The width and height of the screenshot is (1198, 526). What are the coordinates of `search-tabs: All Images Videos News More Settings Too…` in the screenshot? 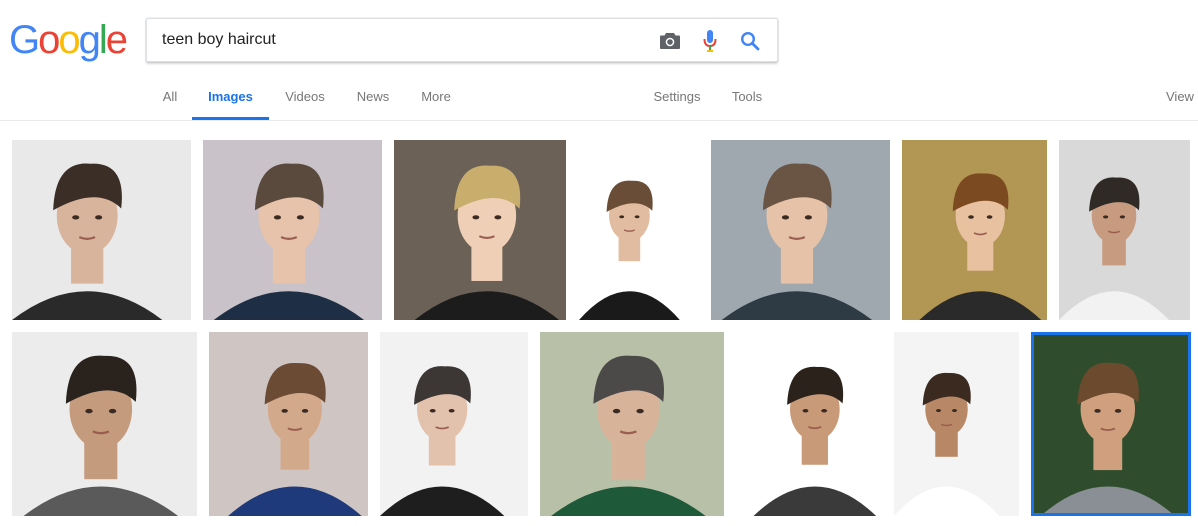 It's located at (599, 99).